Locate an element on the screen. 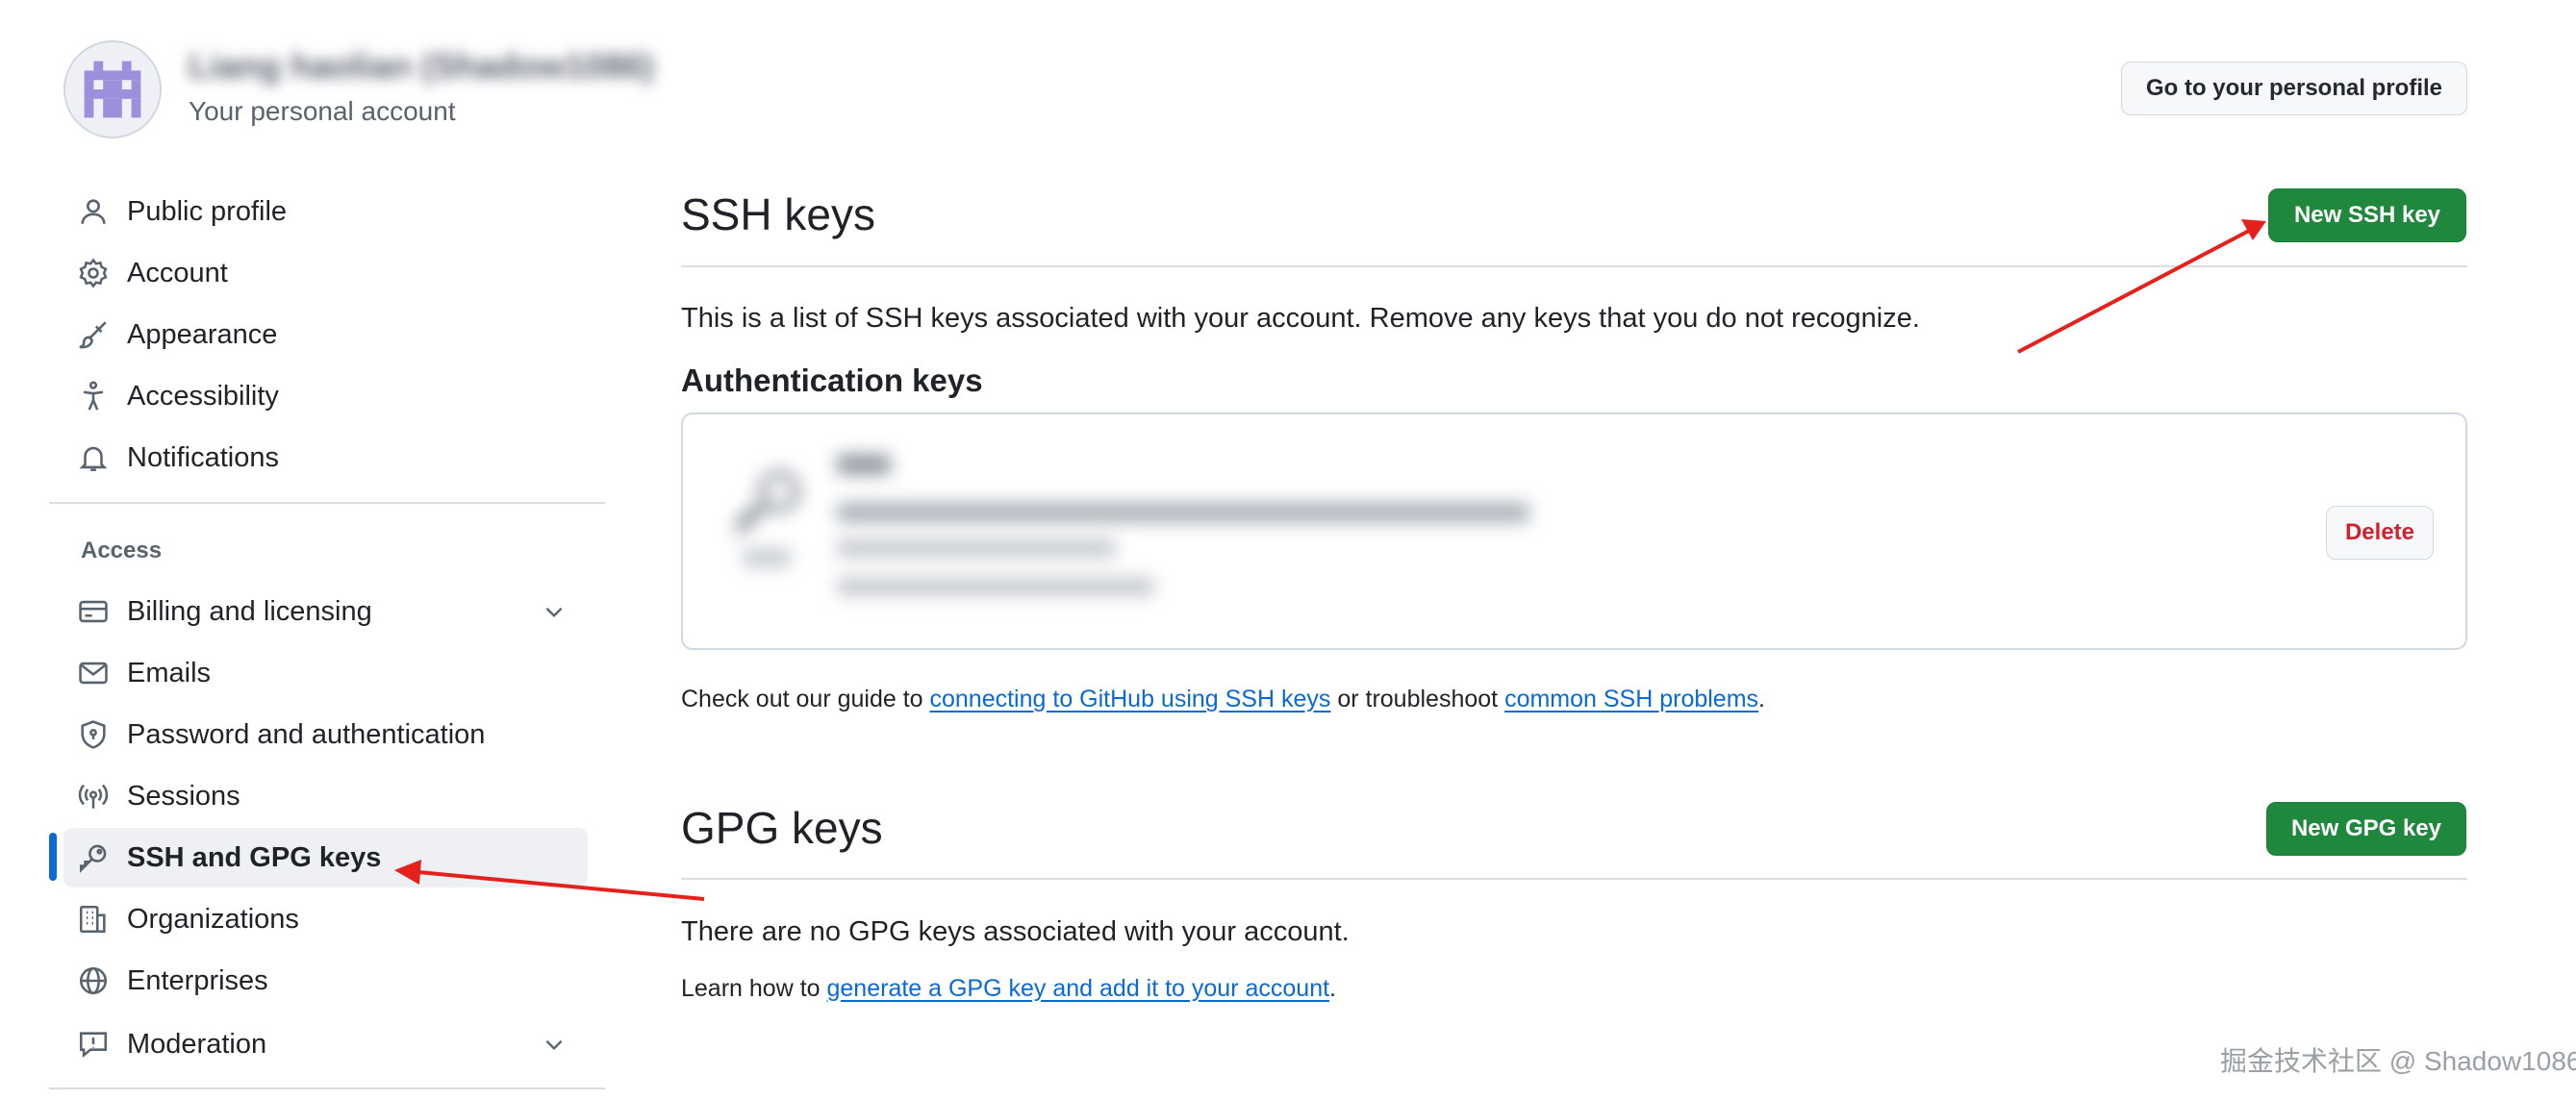 This screenshot has height=1100, width=2576. sidebar-item-ssh-gpg-keys: SSH and GPG keys is located at coordinates (325, 858).